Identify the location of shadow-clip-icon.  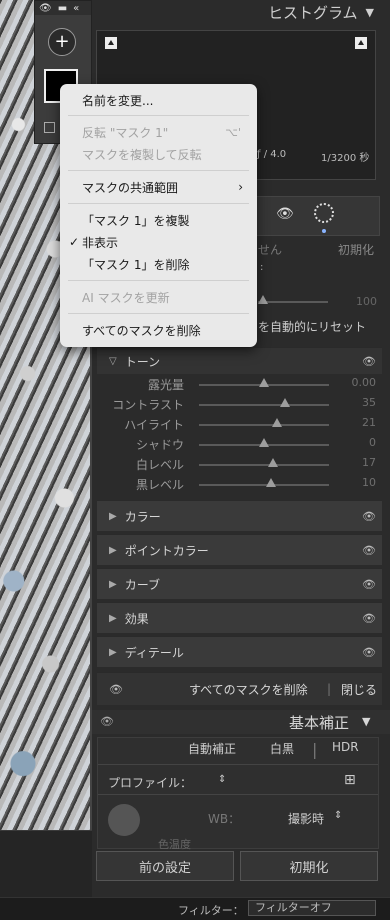
(111, 43).